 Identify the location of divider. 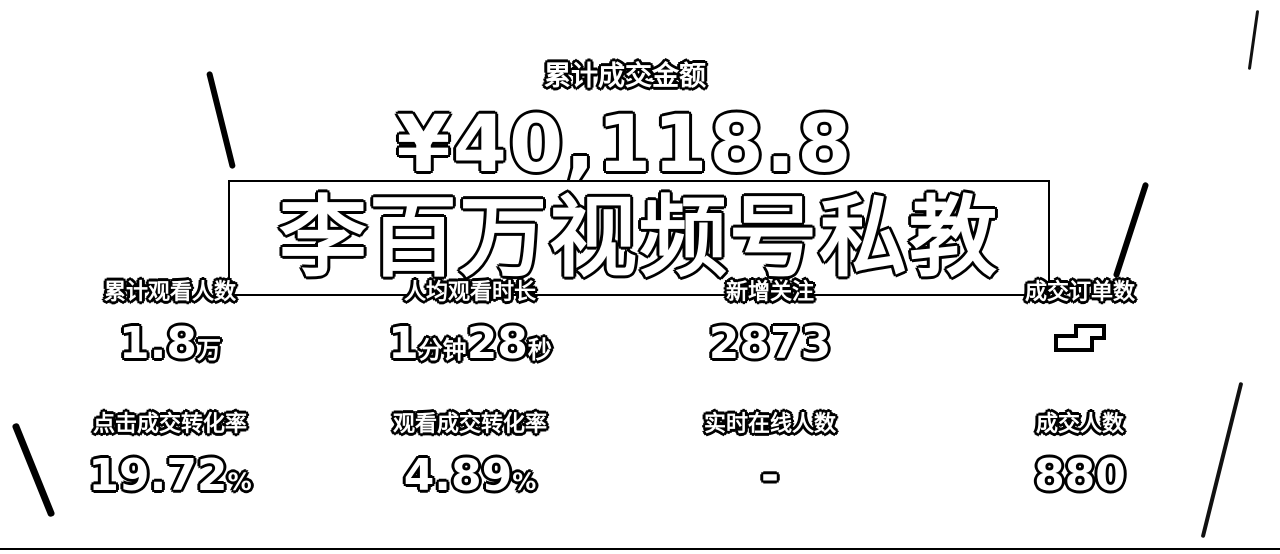
(640, 549).